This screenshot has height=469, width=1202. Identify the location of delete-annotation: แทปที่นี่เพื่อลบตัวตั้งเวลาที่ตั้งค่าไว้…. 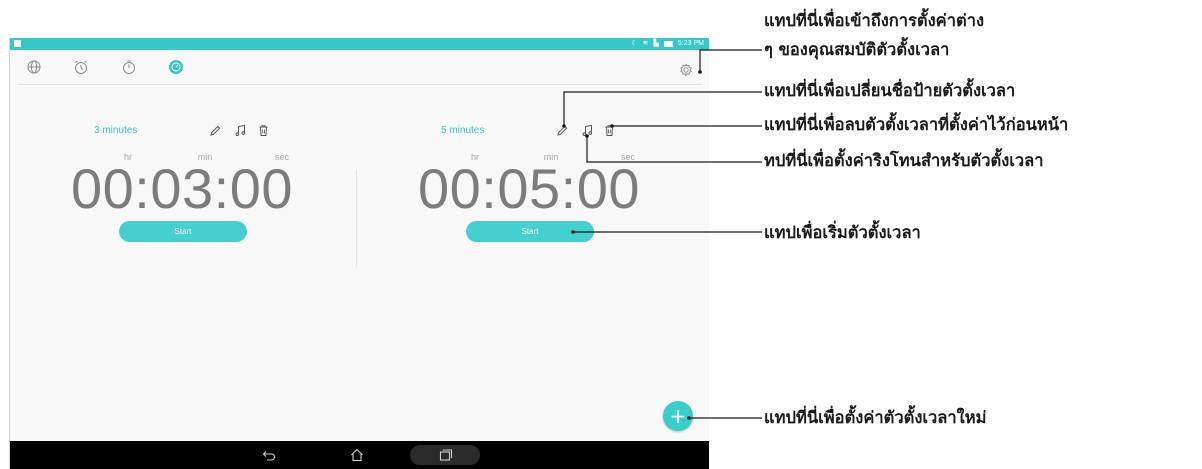
(916, 124).